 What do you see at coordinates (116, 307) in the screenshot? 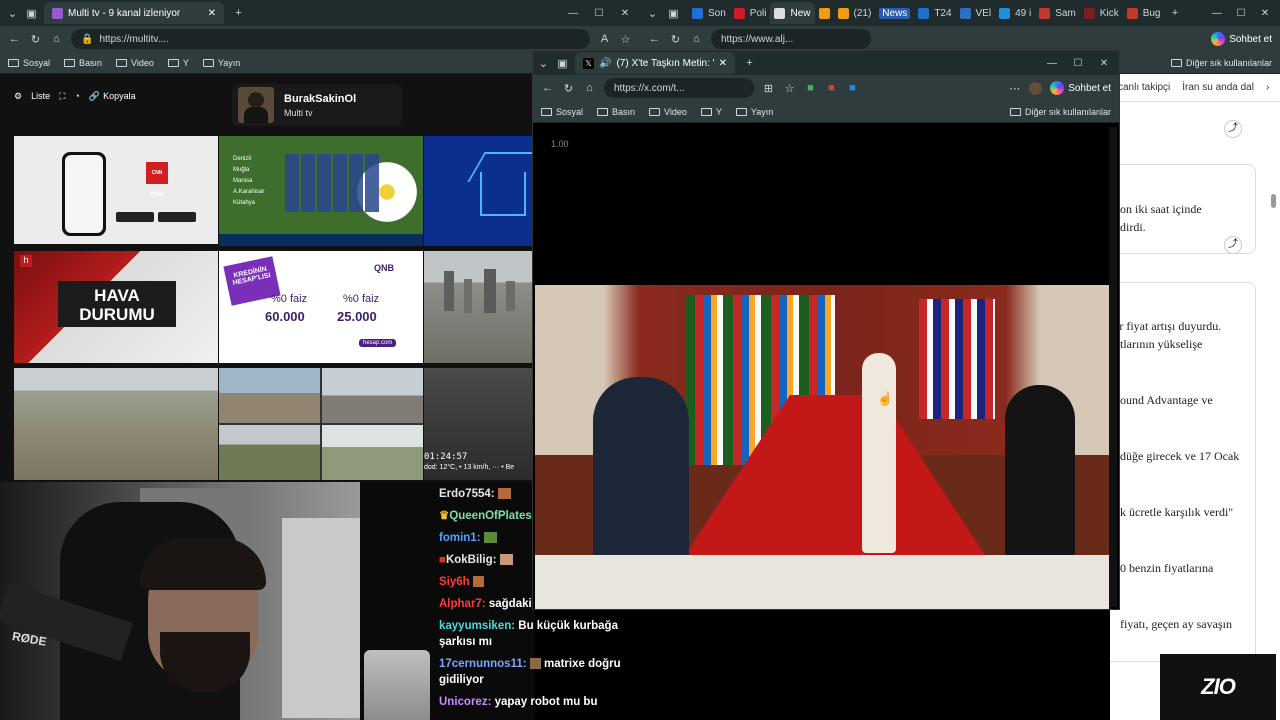
I see `tile-hava-durumu: HAVA DURUMU h` at bounding box center [116, 307].